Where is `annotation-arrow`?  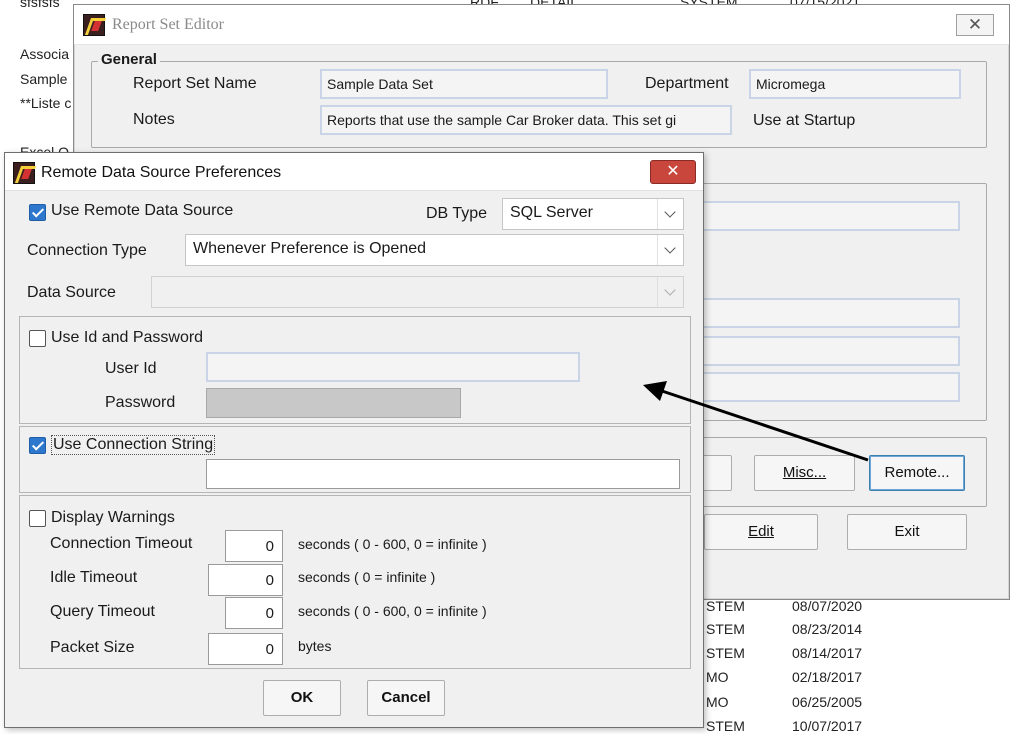 annotation-arrow is located at coordinates (756, 421).